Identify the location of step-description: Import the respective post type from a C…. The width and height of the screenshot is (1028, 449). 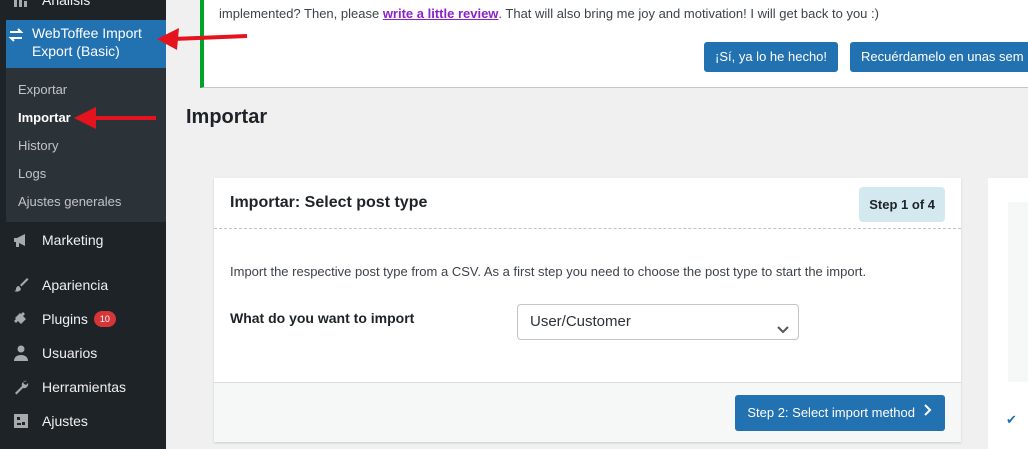
(548, 271).